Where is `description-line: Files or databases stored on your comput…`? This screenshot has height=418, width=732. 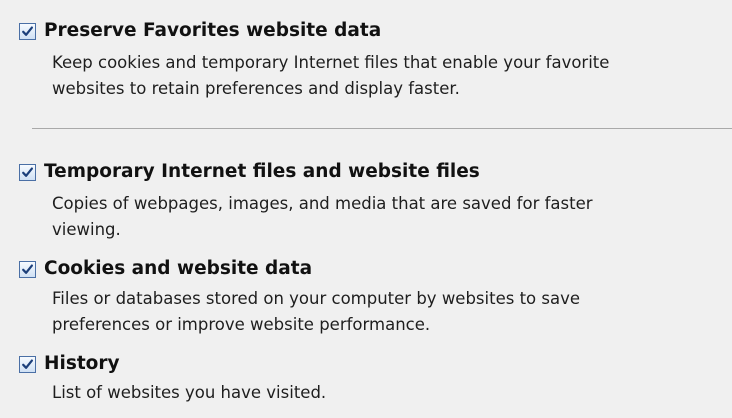
description-line: Files or databases stored on your comput… is located at coordinates (316, 298).